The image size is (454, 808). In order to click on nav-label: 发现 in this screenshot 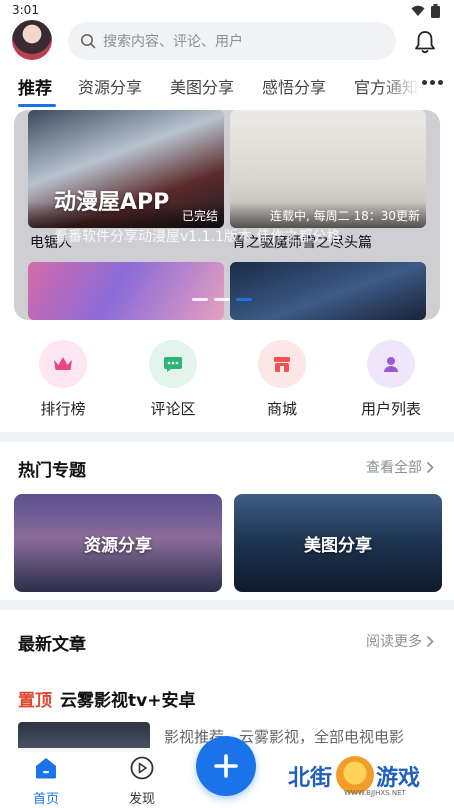, I will do `click(141, 799)`.